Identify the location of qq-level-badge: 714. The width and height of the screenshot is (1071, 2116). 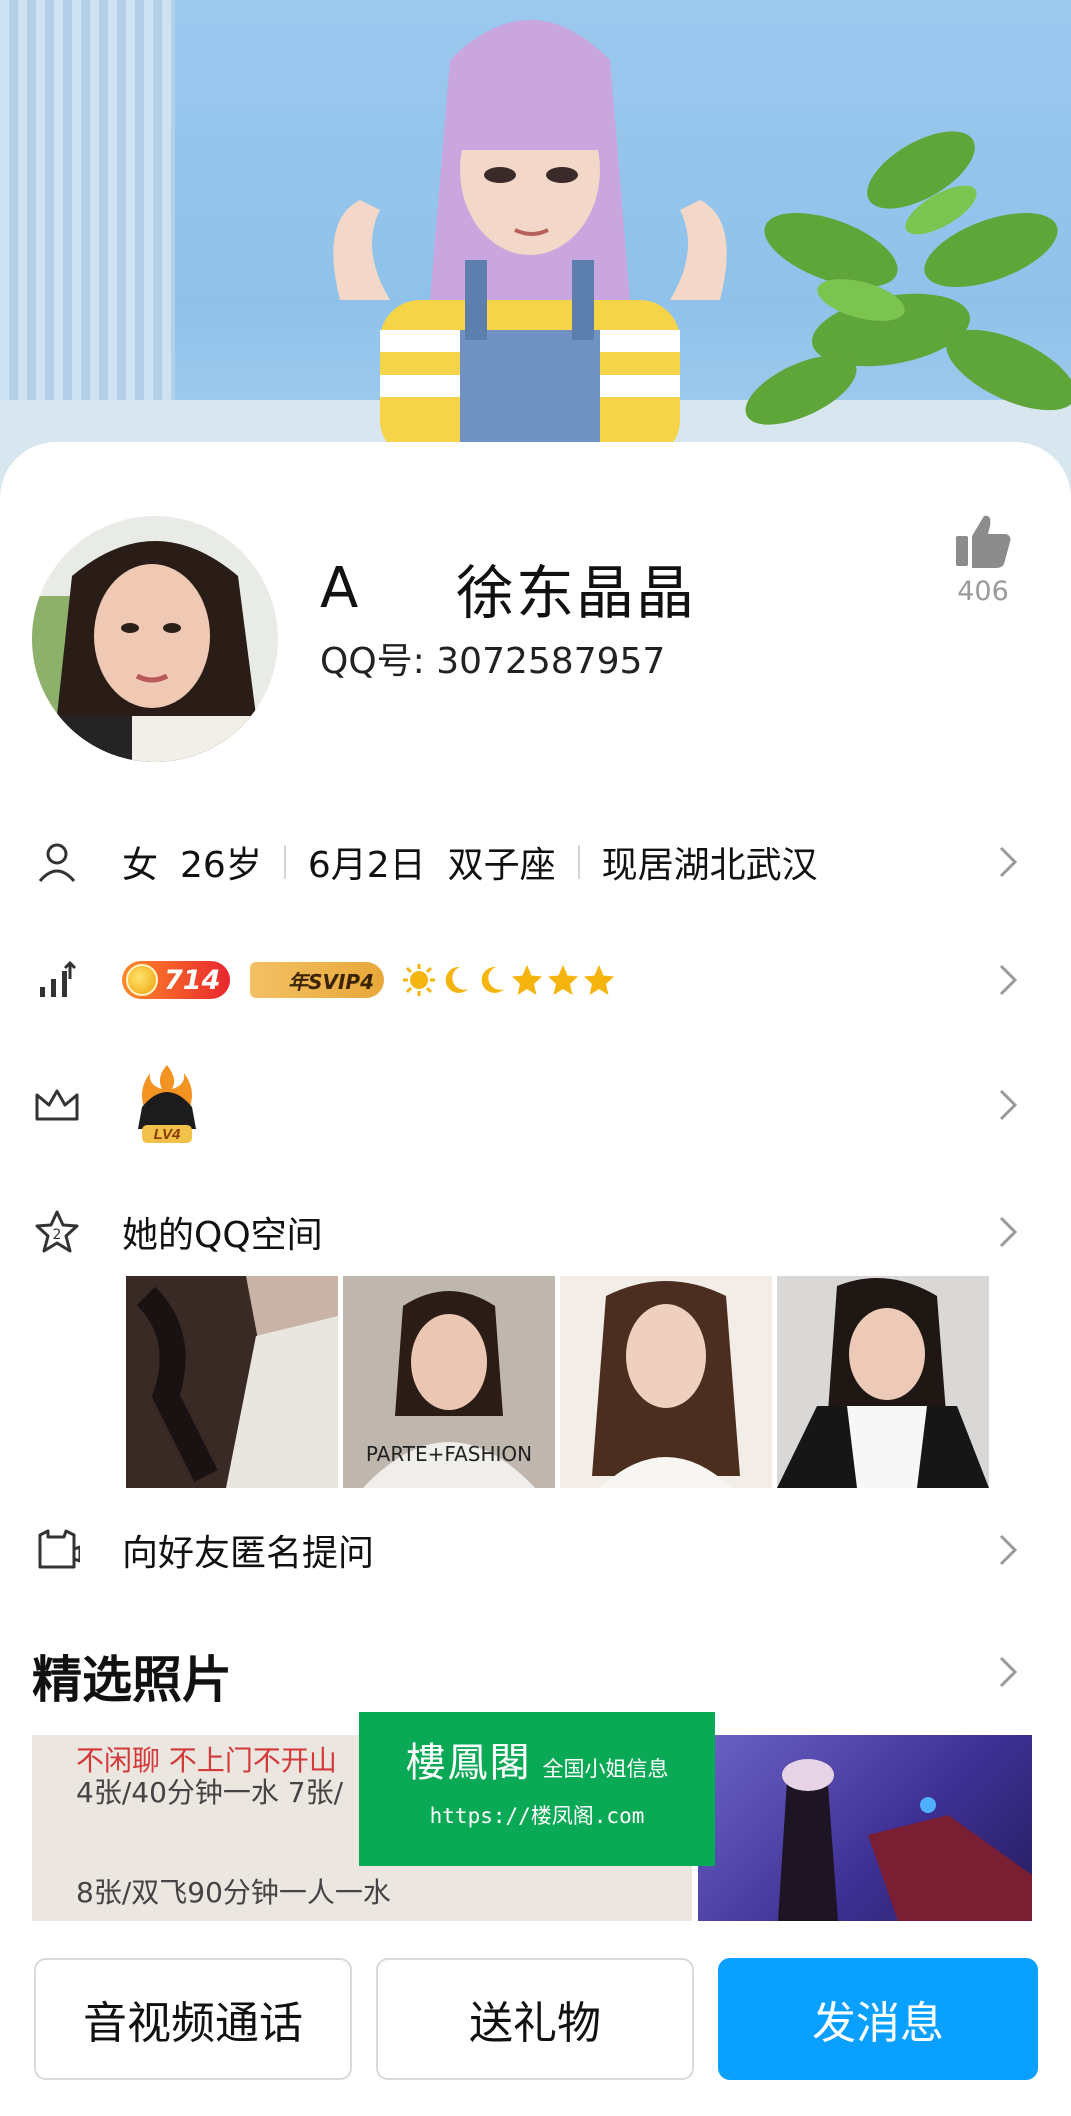
(176, 980).